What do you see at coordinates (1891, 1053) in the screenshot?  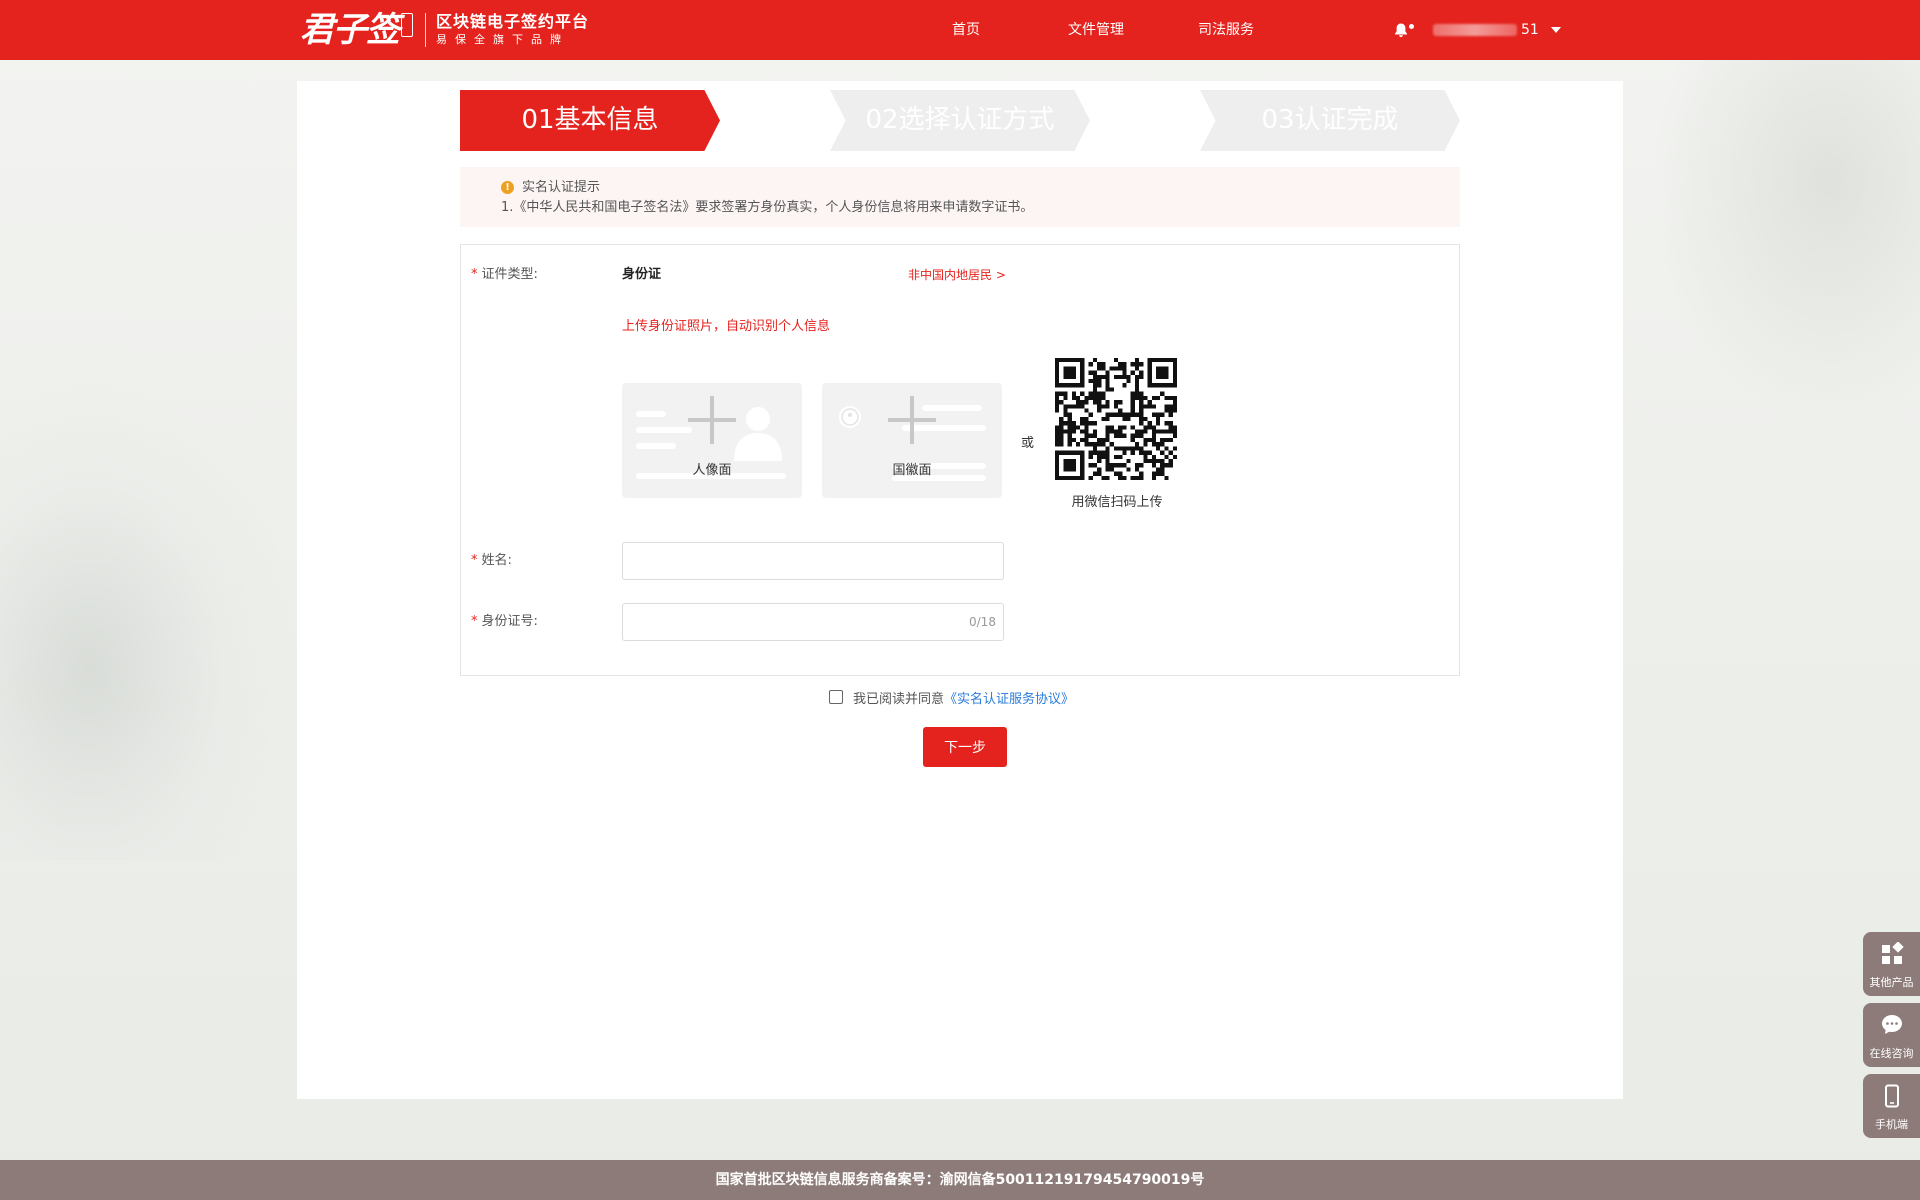 I see `side-label-consult: 在线咨询` at bounding box center [1891, 1053].